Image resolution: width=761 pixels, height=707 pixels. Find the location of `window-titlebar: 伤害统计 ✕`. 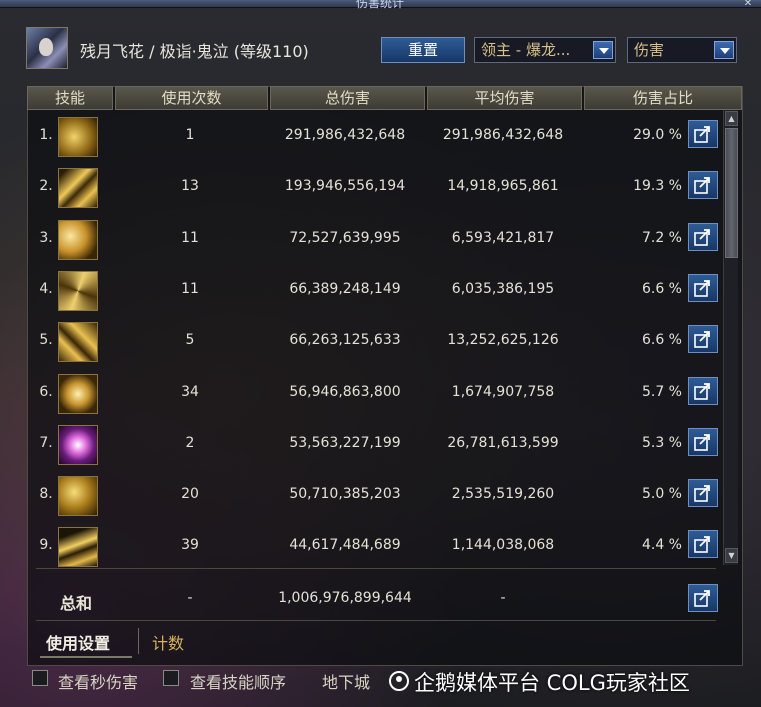

window-titlebar: 伤害统计 ✕ is located at coordinates (380, 5).